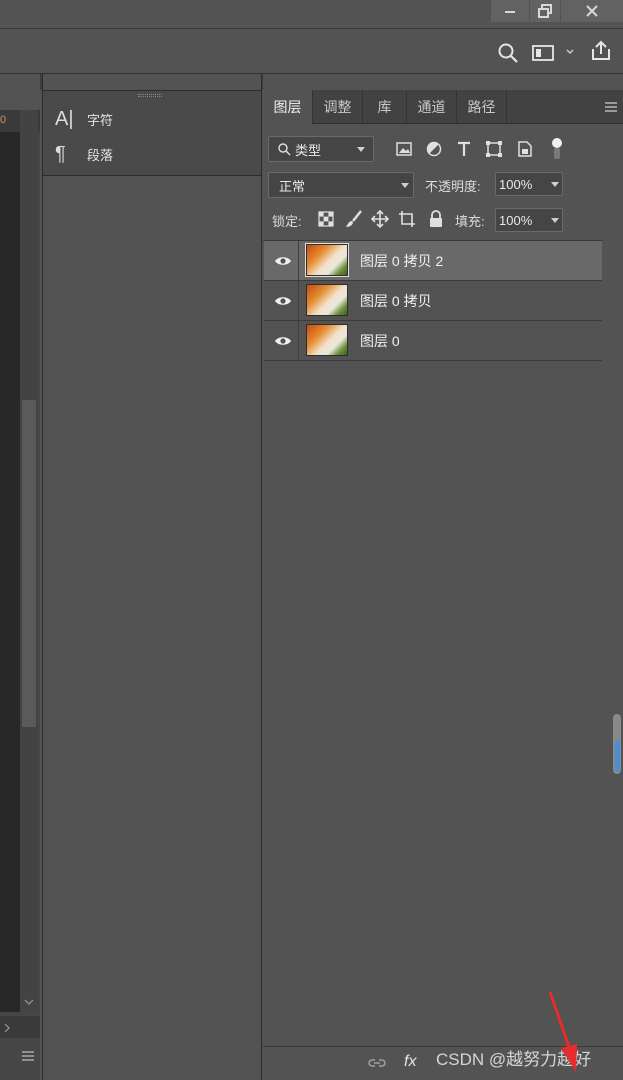 This screenshot has height=1080, width=623. I want to click on layer-name: 图层 0 拷贝 2, so click(401, 261).